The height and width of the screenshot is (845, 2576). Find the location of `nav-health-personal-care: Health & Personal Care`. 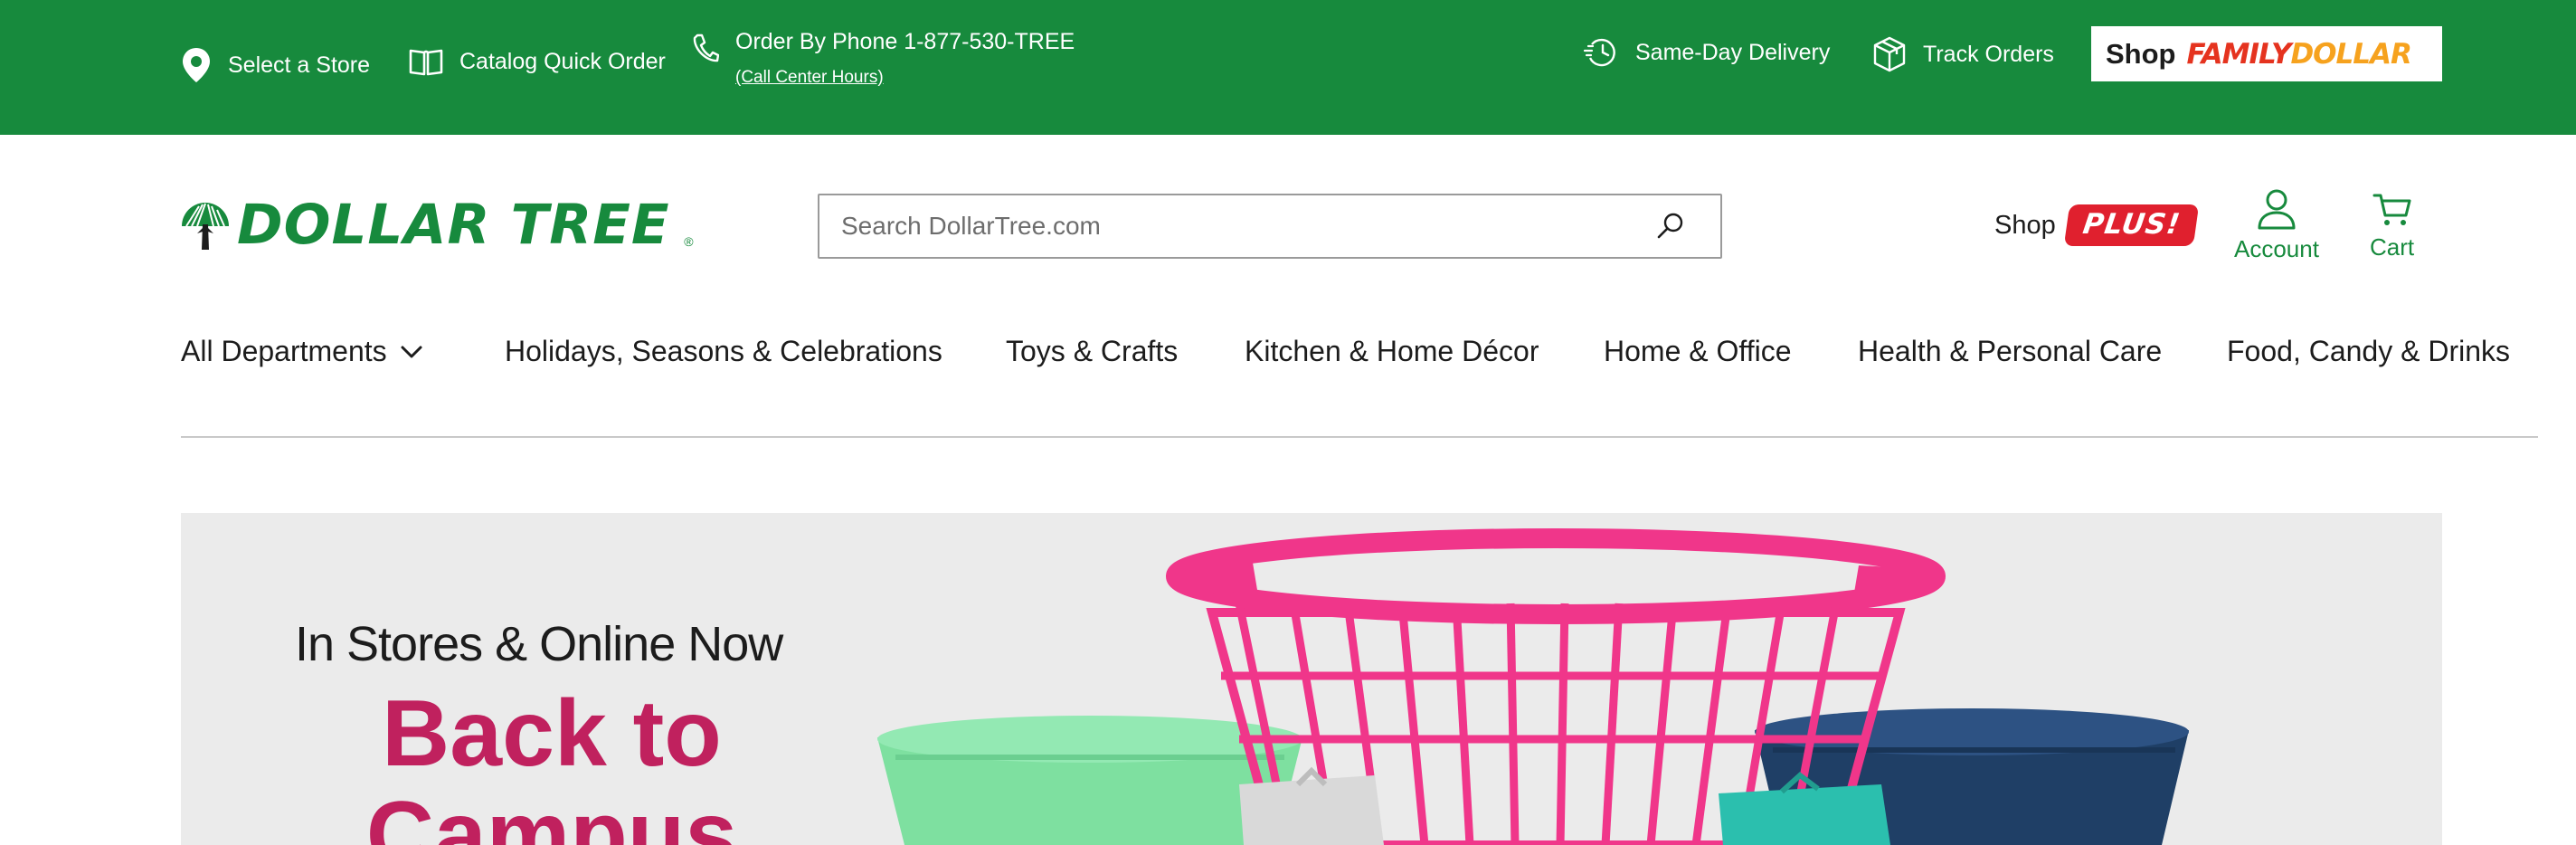

nav-health-personal-care: Health & Personal Care is located at coordinates (2010, 351).